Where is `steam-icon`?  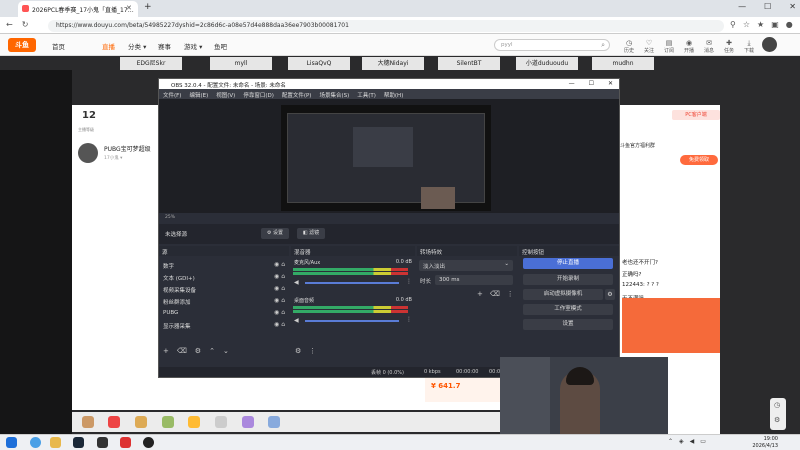 steam-icon is located at coordinates (78, 442).